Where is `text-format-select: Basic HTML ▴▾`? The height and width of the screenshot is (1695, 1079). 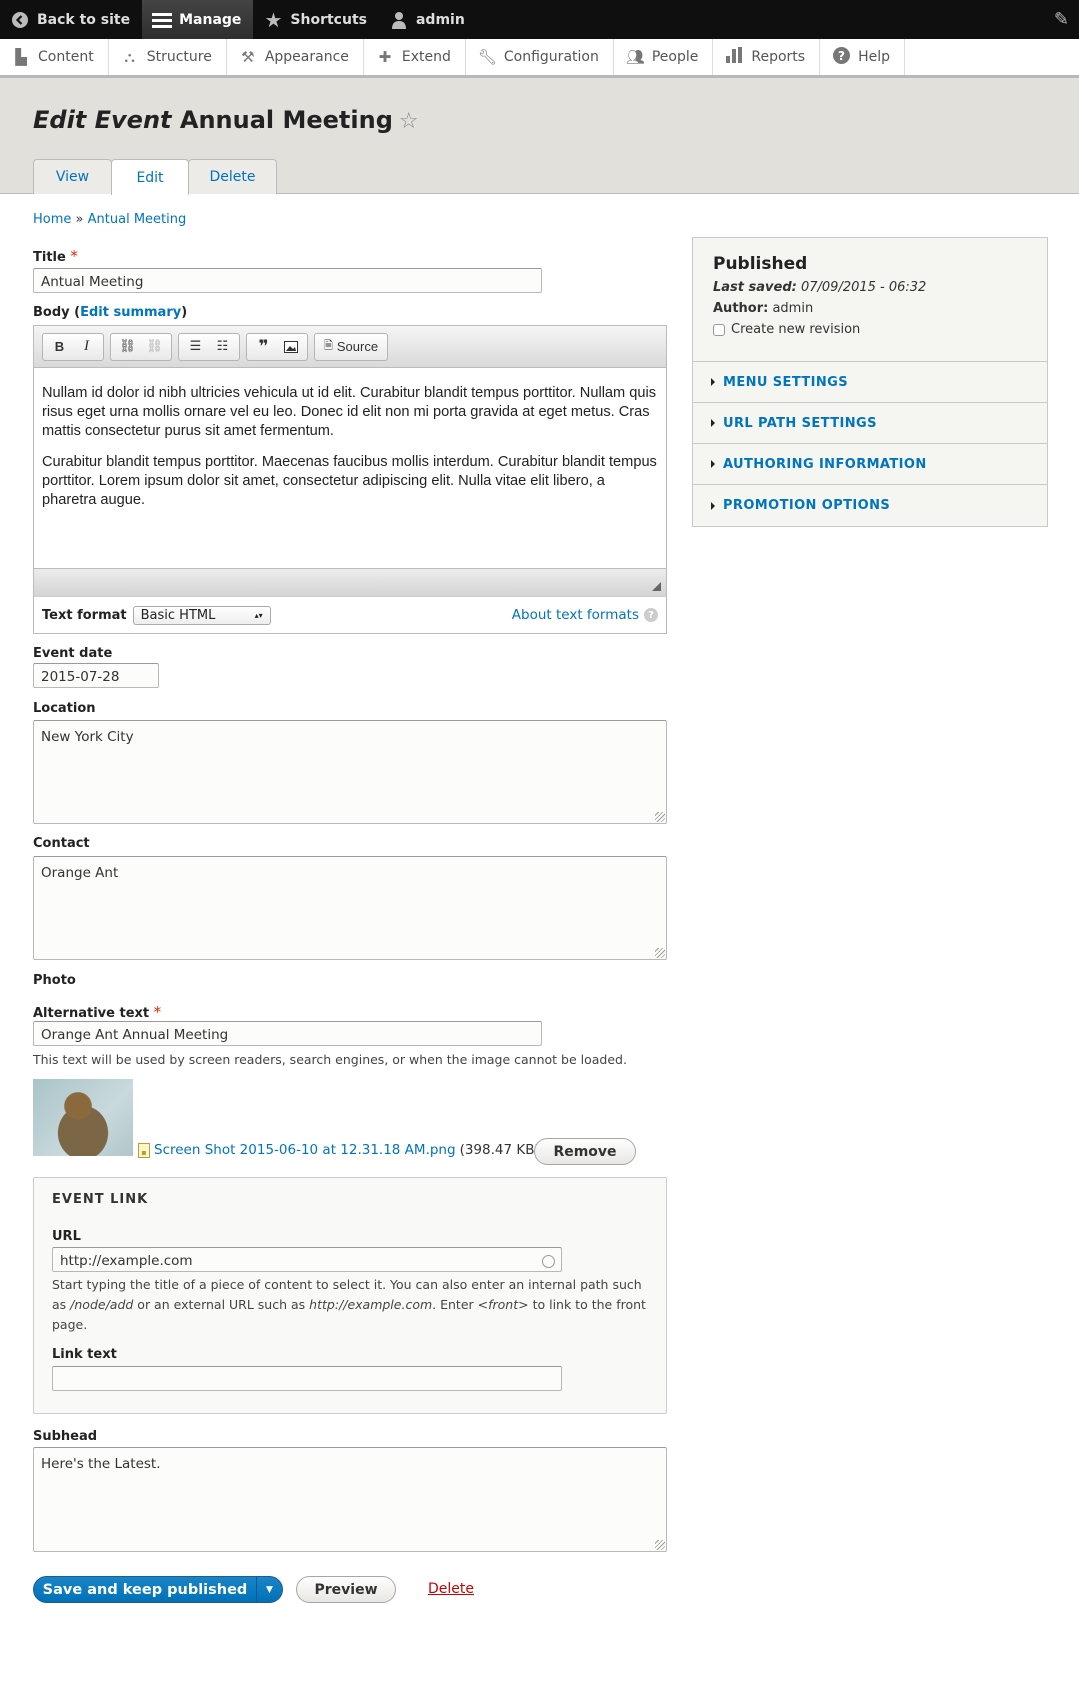 text-format-select: Basic HTML ▴▾ is located at coordinates (201, 615).